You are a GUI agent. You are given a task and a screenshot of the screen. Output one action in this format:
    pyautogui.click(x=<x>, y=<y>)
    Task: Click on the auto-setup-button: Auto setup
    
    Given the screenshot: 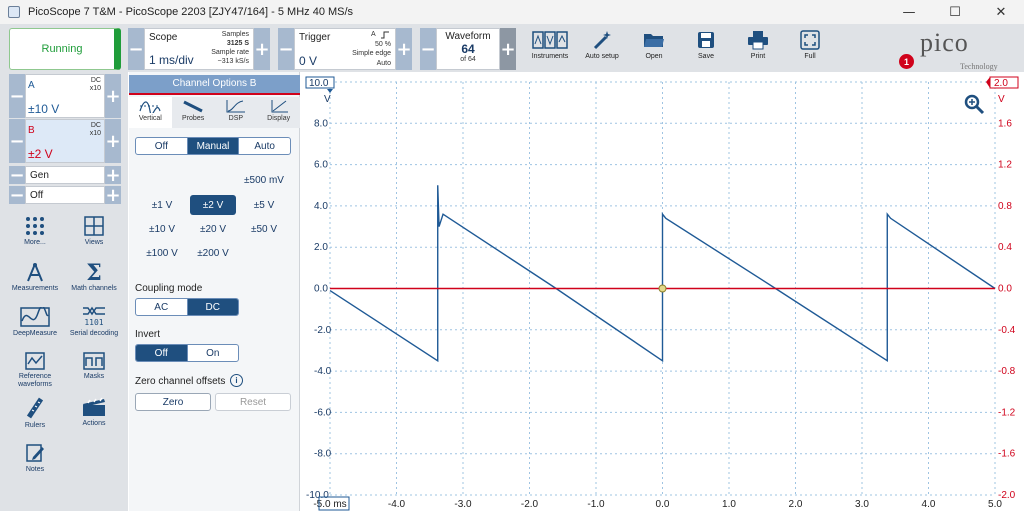 What is the action you would take?
    pyautogui.click(x=602, y=45)
    